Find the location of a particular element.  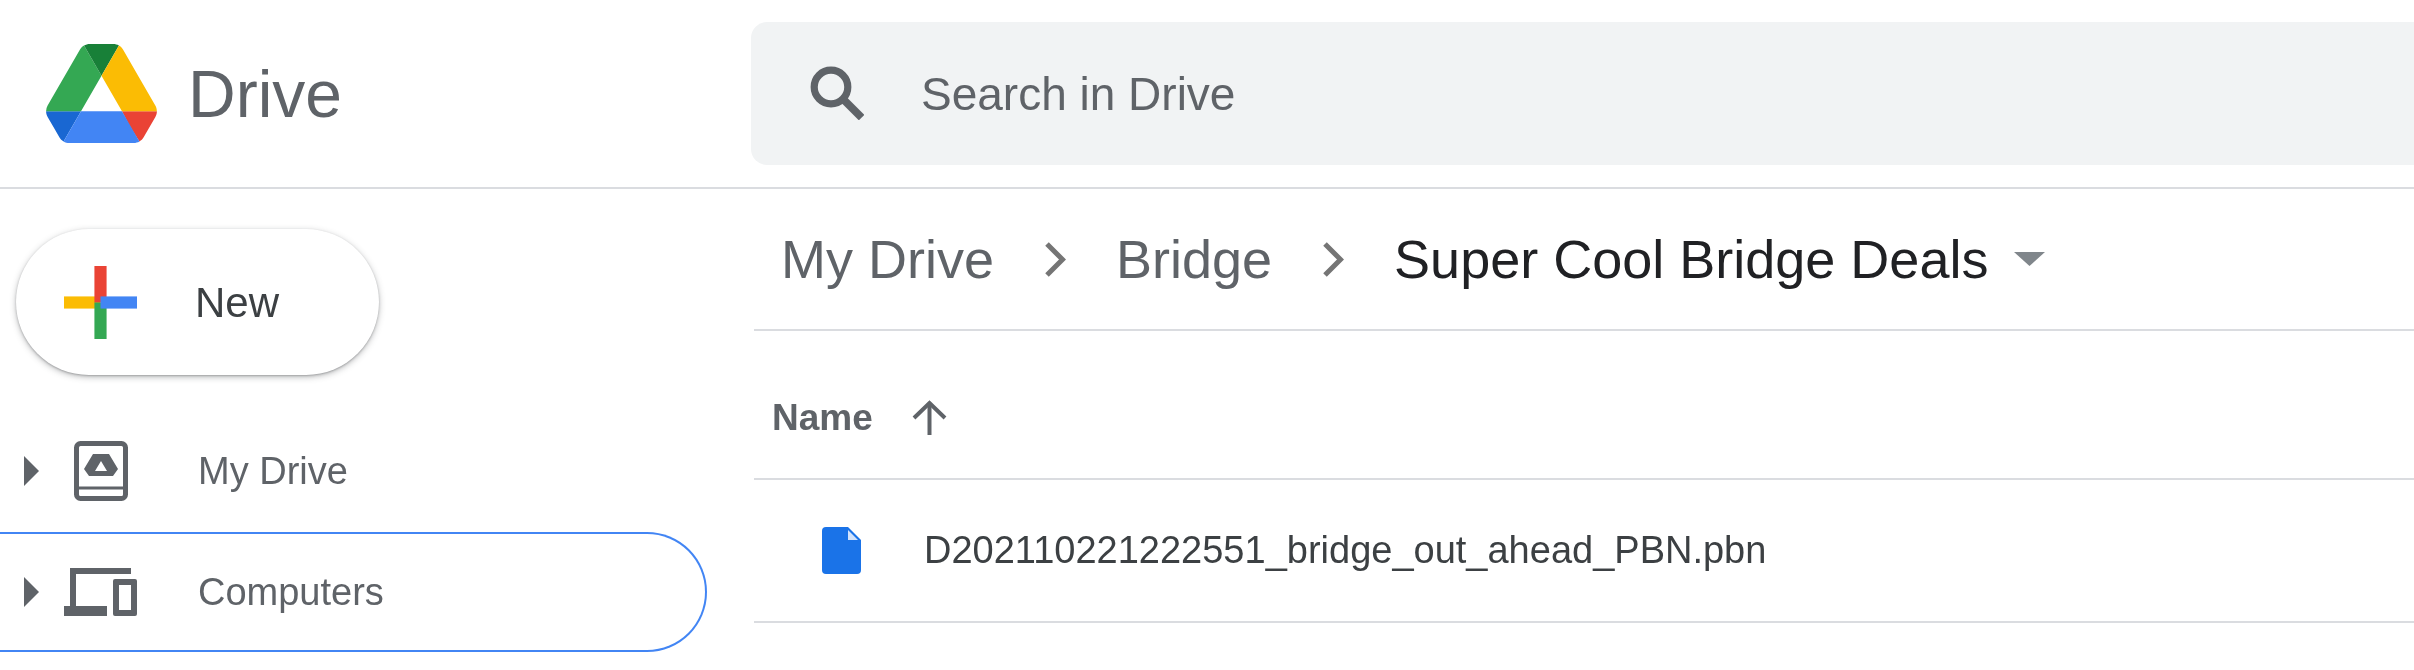

caret-down-icon is located at coordinates (2030, 259).